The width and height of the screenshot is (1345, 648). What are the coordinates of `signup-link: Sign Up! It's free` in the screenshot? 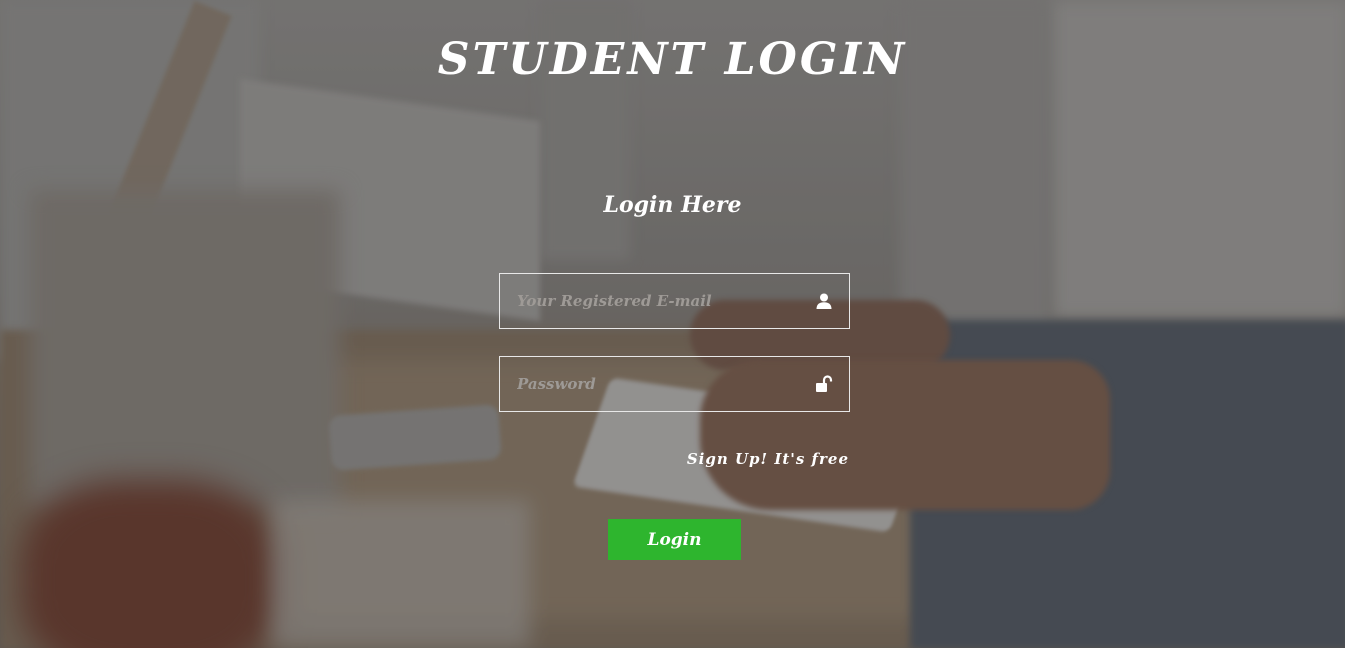 It's located at (768, 459).